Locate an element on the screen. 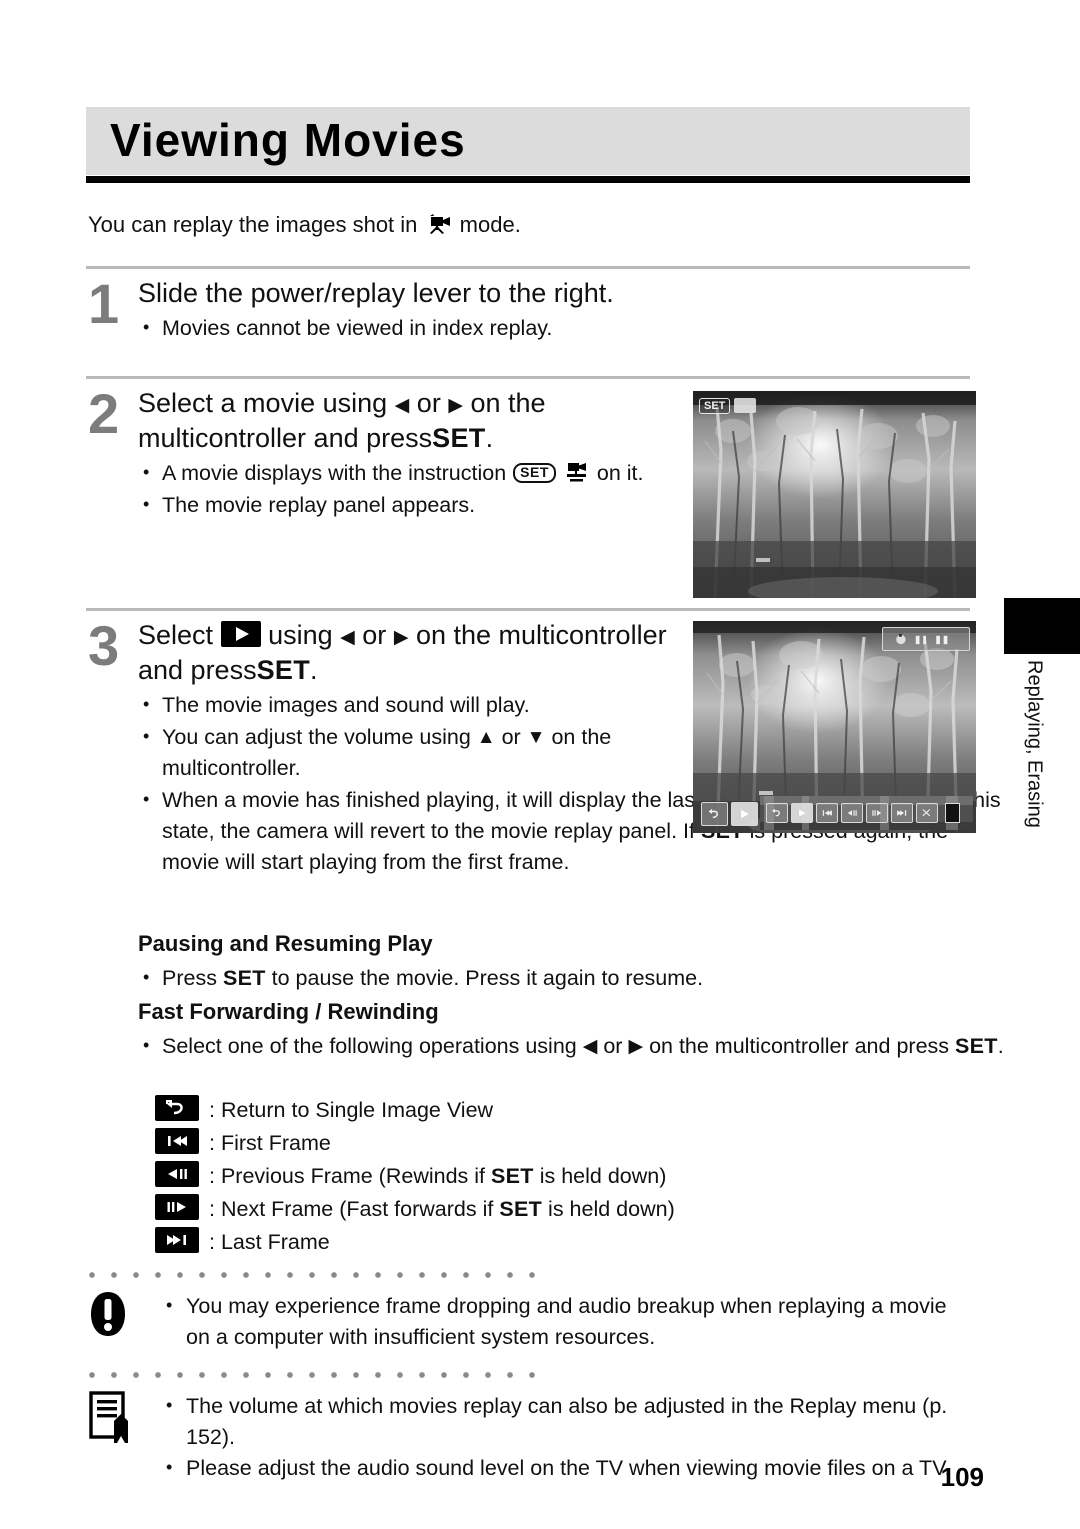 The height and width of the screenshot is (1529, 1080). note-pencil-icon is located at coordinates (110, 1419).